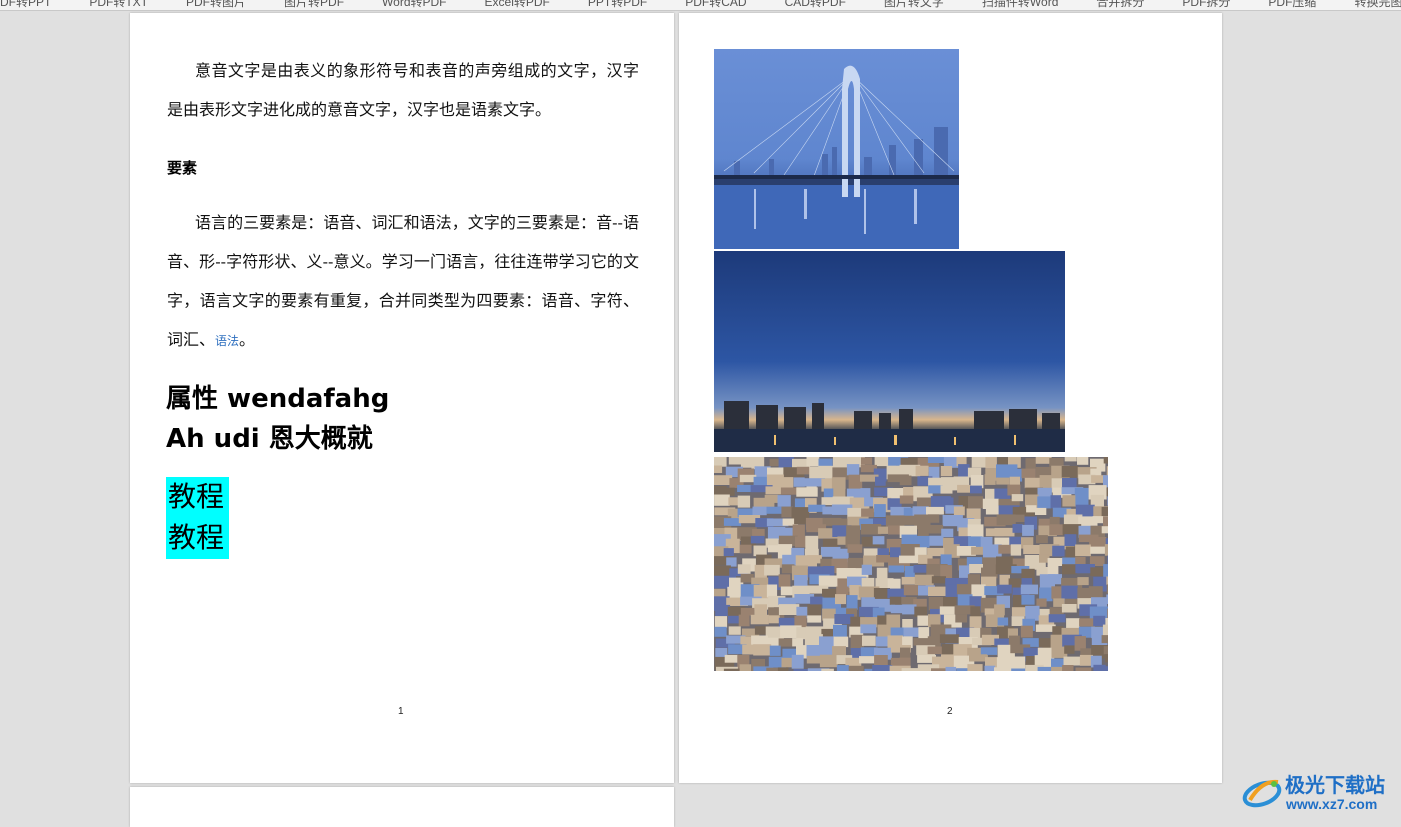 This screenshot has width=1401, height=827. What do you see at coordinates (1292, 5) in the screenshot?
I see `toolbar-item: PDF压缩` at bounding box center [1292, 5].